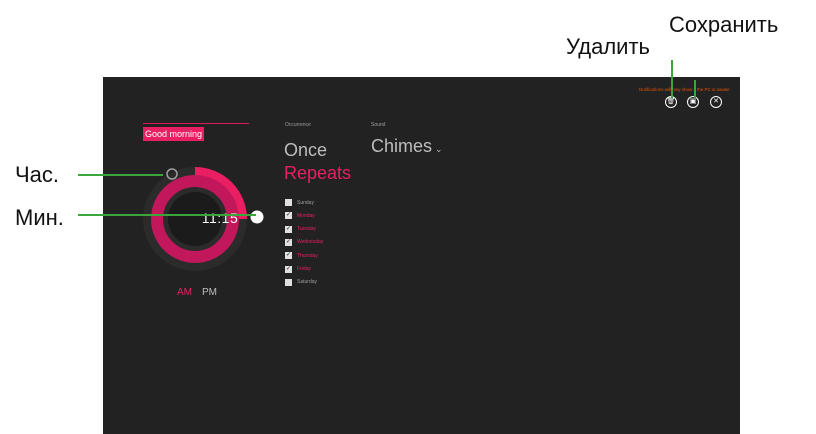 The height and width of the screenshot is (434, 816). What do you see at coordinates (304, 269) in the screenshot?
I see `day-label: Friday` at bounding box center [304, 269].